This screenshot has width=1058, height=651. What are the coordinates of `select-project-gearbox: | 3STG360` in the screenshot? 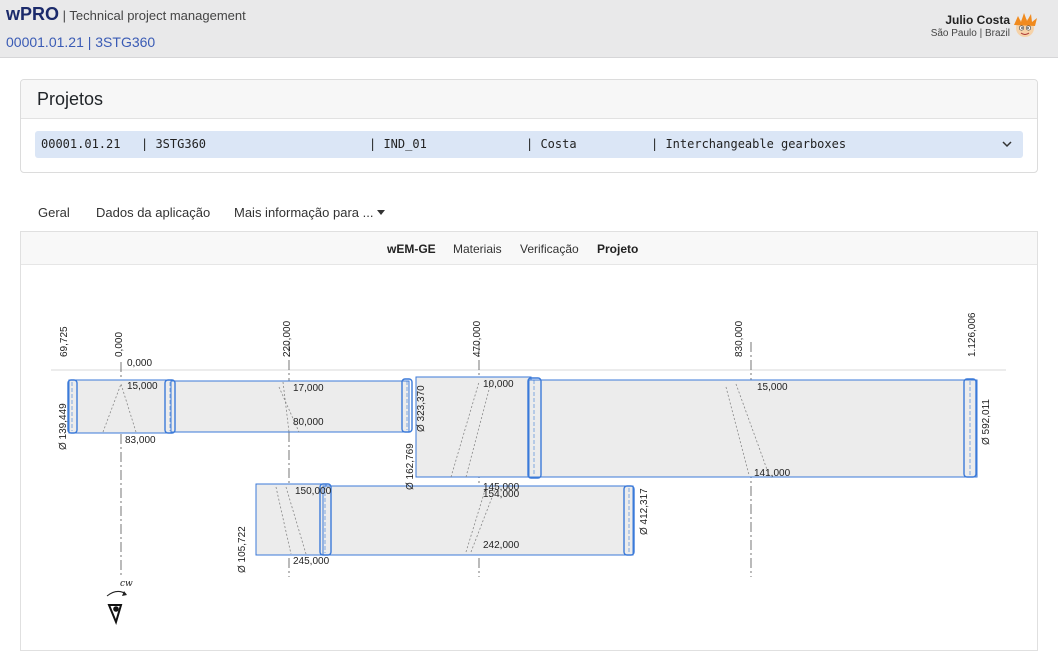 It's located at (174, 144).